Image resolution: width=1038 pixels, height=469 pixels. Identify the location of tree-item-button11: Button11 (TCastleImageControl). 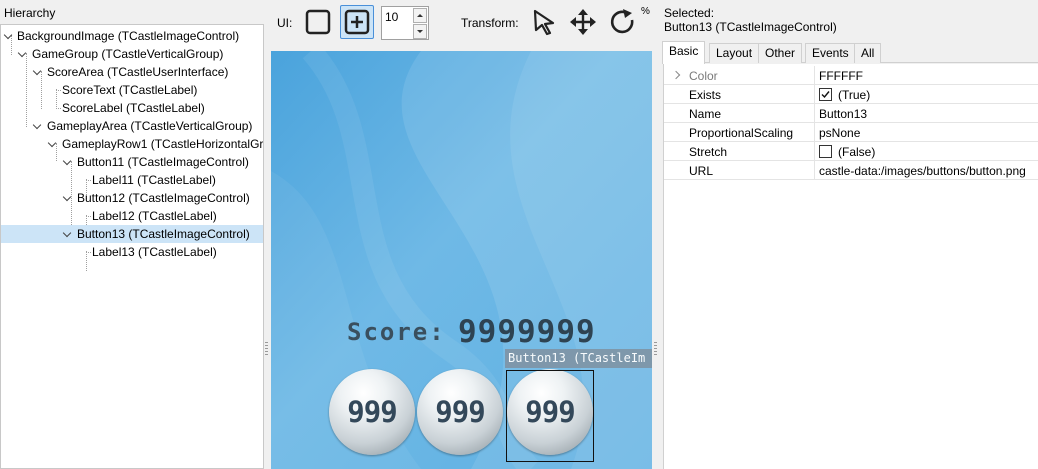
(132, 162).